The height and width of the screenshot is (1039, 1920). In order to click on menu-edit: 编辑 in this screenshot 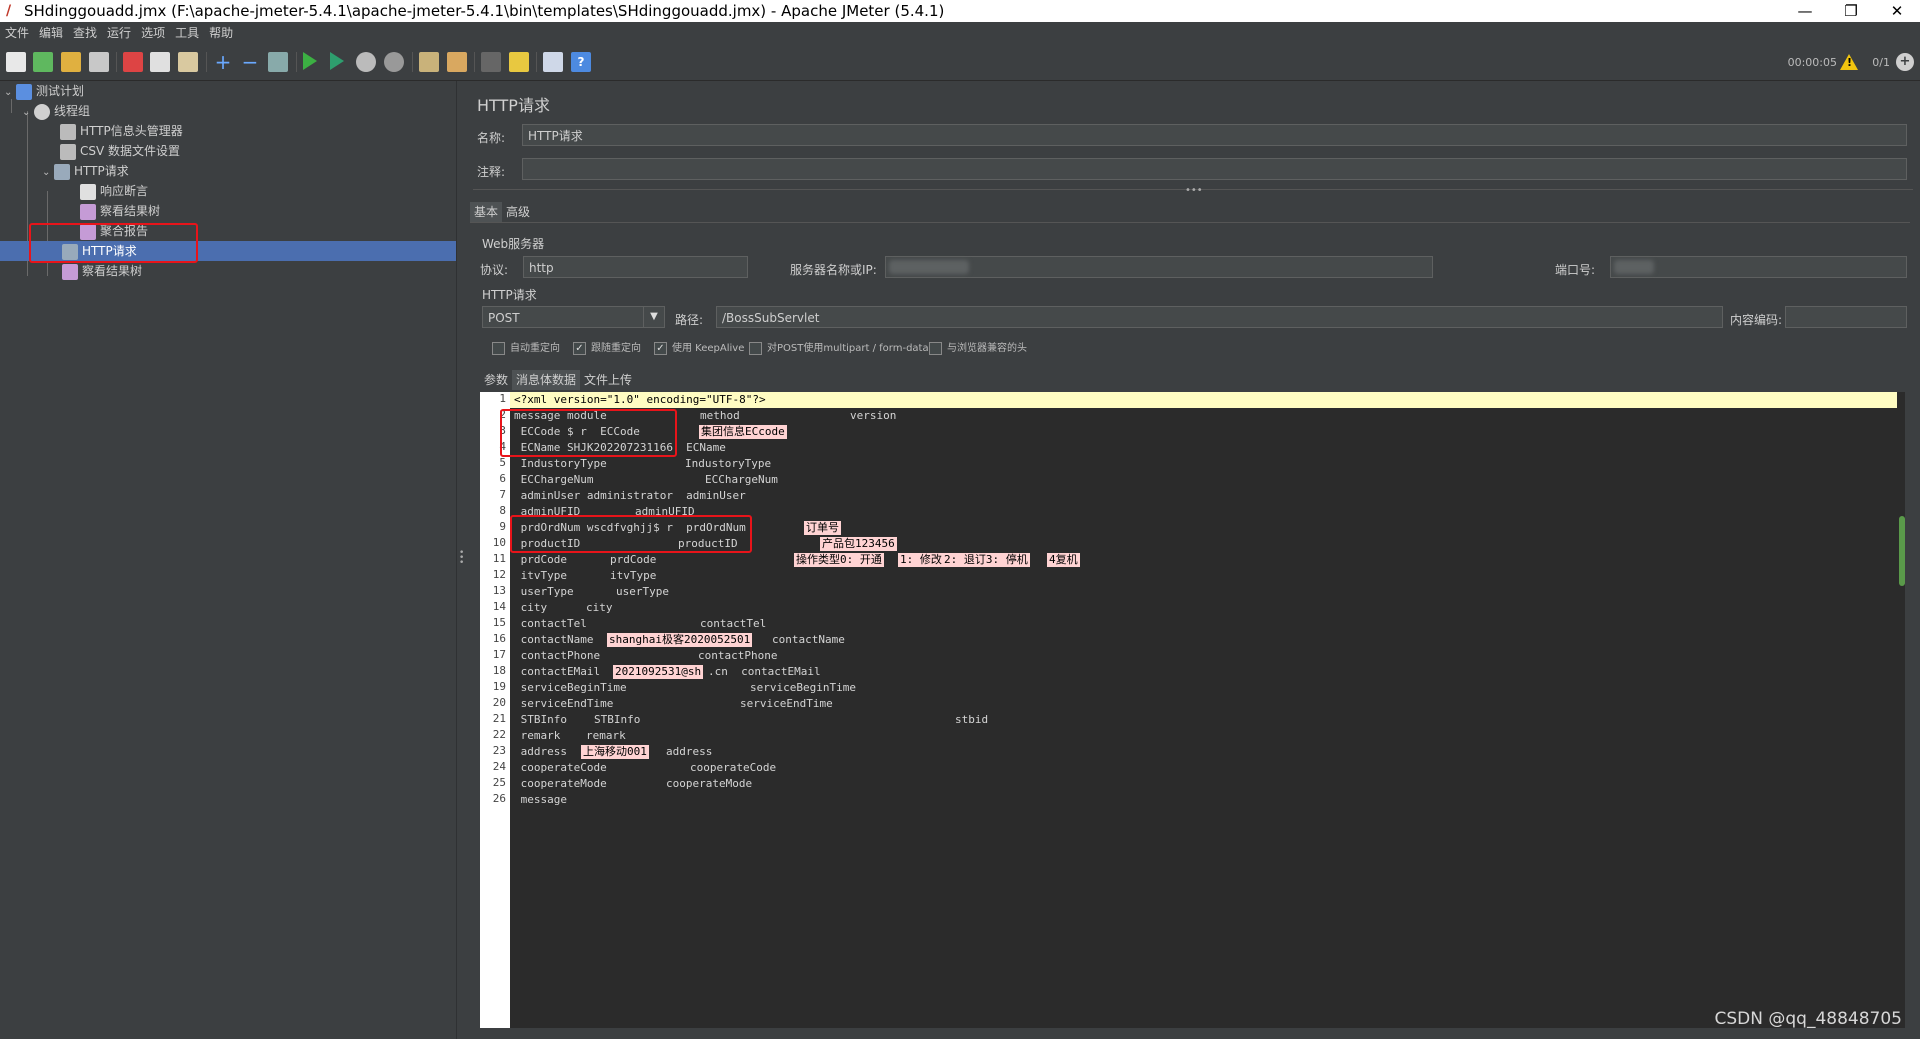, I will do `click(51, 33)`.